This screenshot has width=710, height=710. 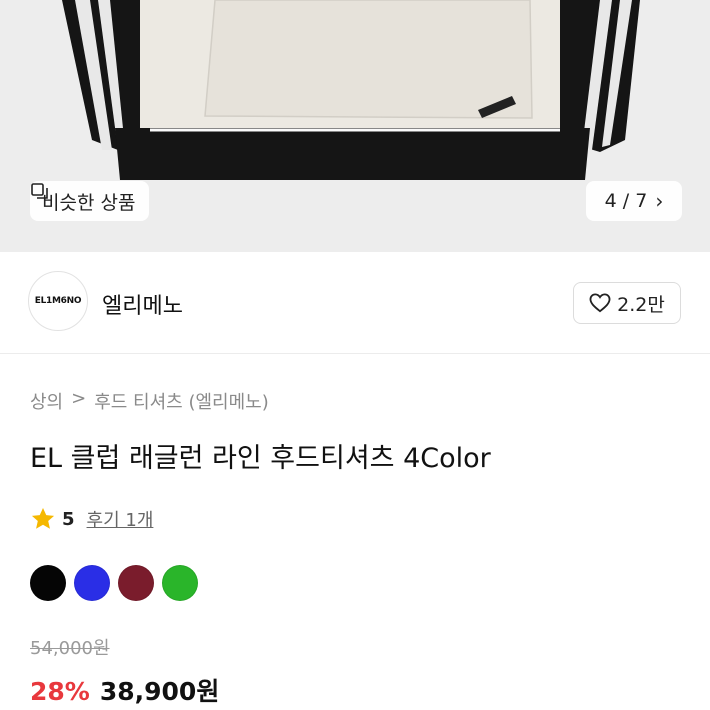 I want to click on similar-products-label: 비슷한 상품, so click(x=89, y=202).